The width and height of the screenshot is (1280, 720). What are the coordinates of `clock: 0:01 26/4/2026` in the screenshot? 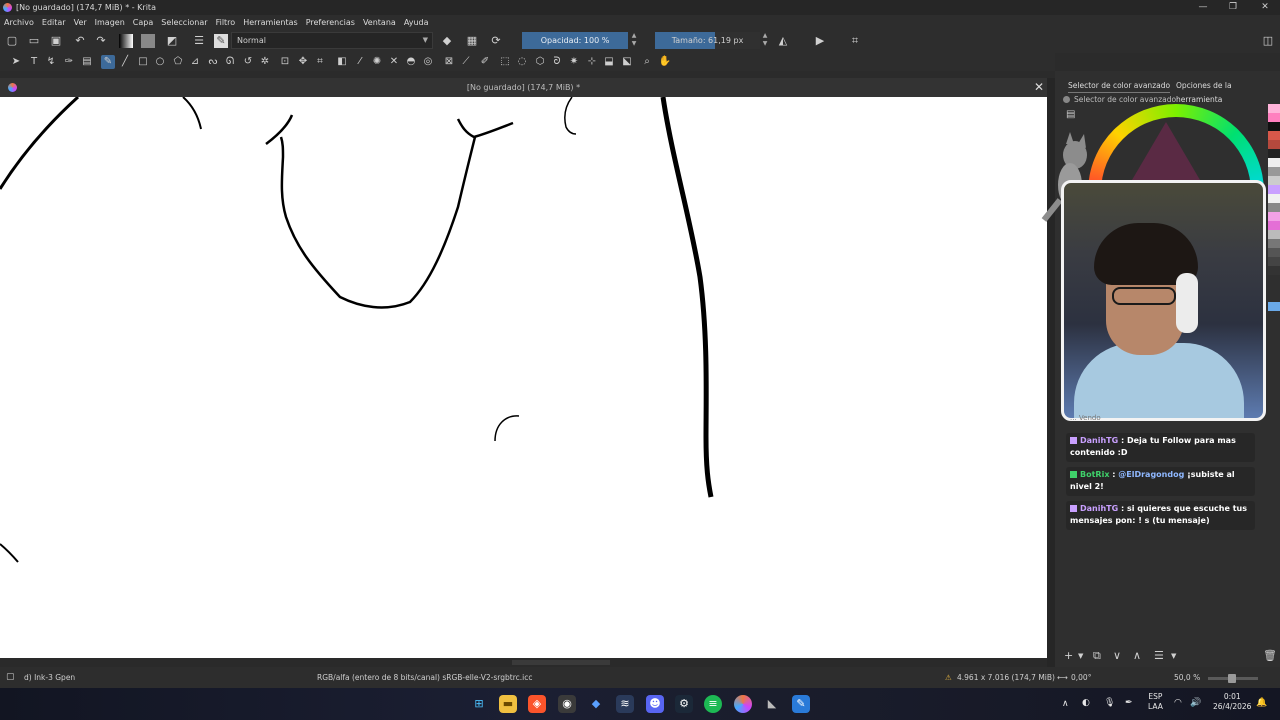 It's located at (1232, 702).